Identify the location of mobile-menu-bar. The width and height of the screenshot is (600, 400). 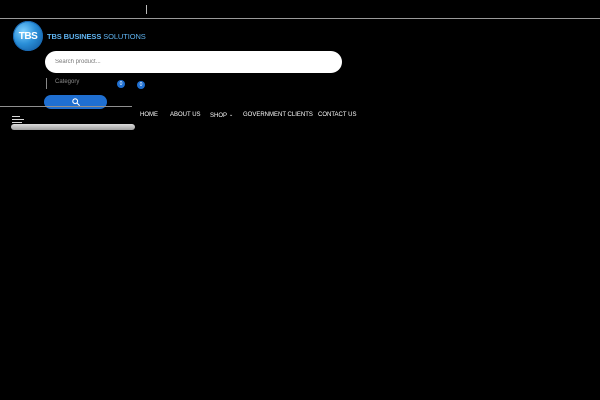
(73, 127).